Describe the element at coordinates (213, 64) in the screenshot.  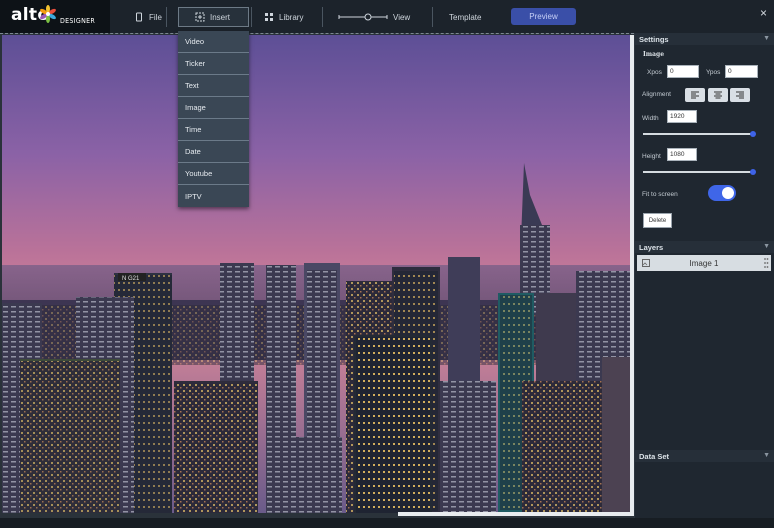
I see `insert-item-ticker: Ticker` at that location.